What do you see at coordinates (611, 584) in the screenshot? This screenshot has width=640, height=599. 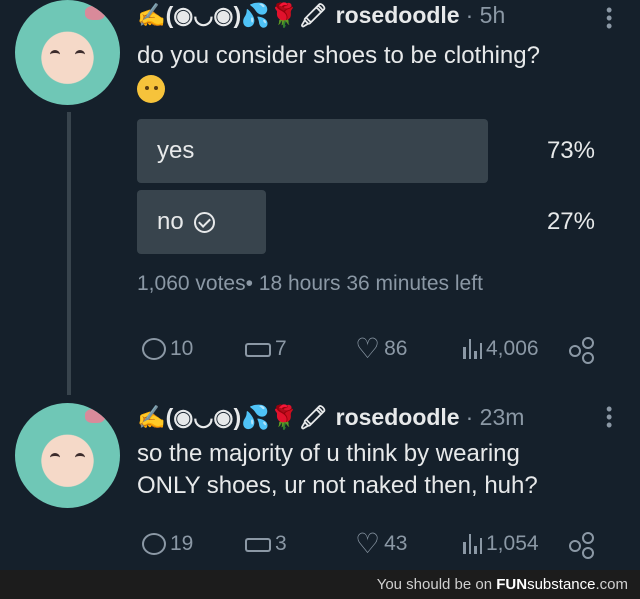 I see `watermark-domain: .com` at bounding box center [611, 584].